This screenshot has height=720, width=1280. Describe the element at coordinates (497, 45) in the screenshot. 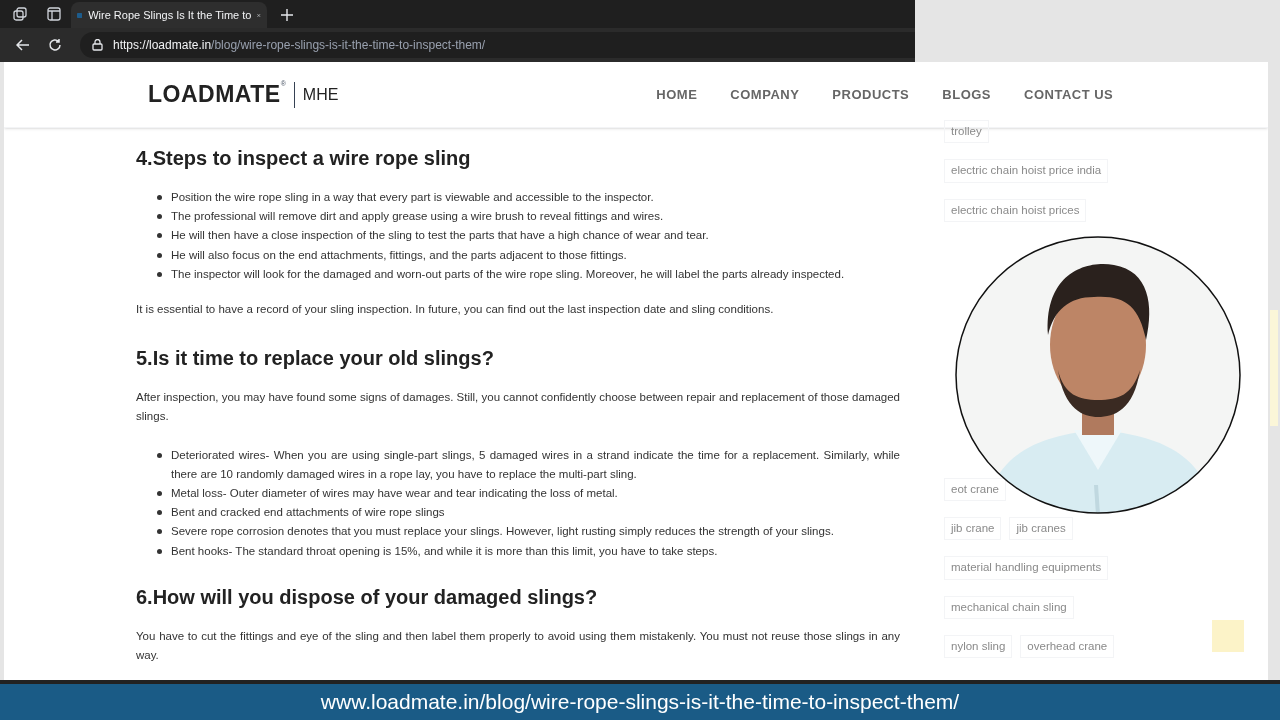

I see `address-bar: https://loadmate.in/blog/wire-rope-slings-is-it-the-time-to-inspect-them/` at that location.